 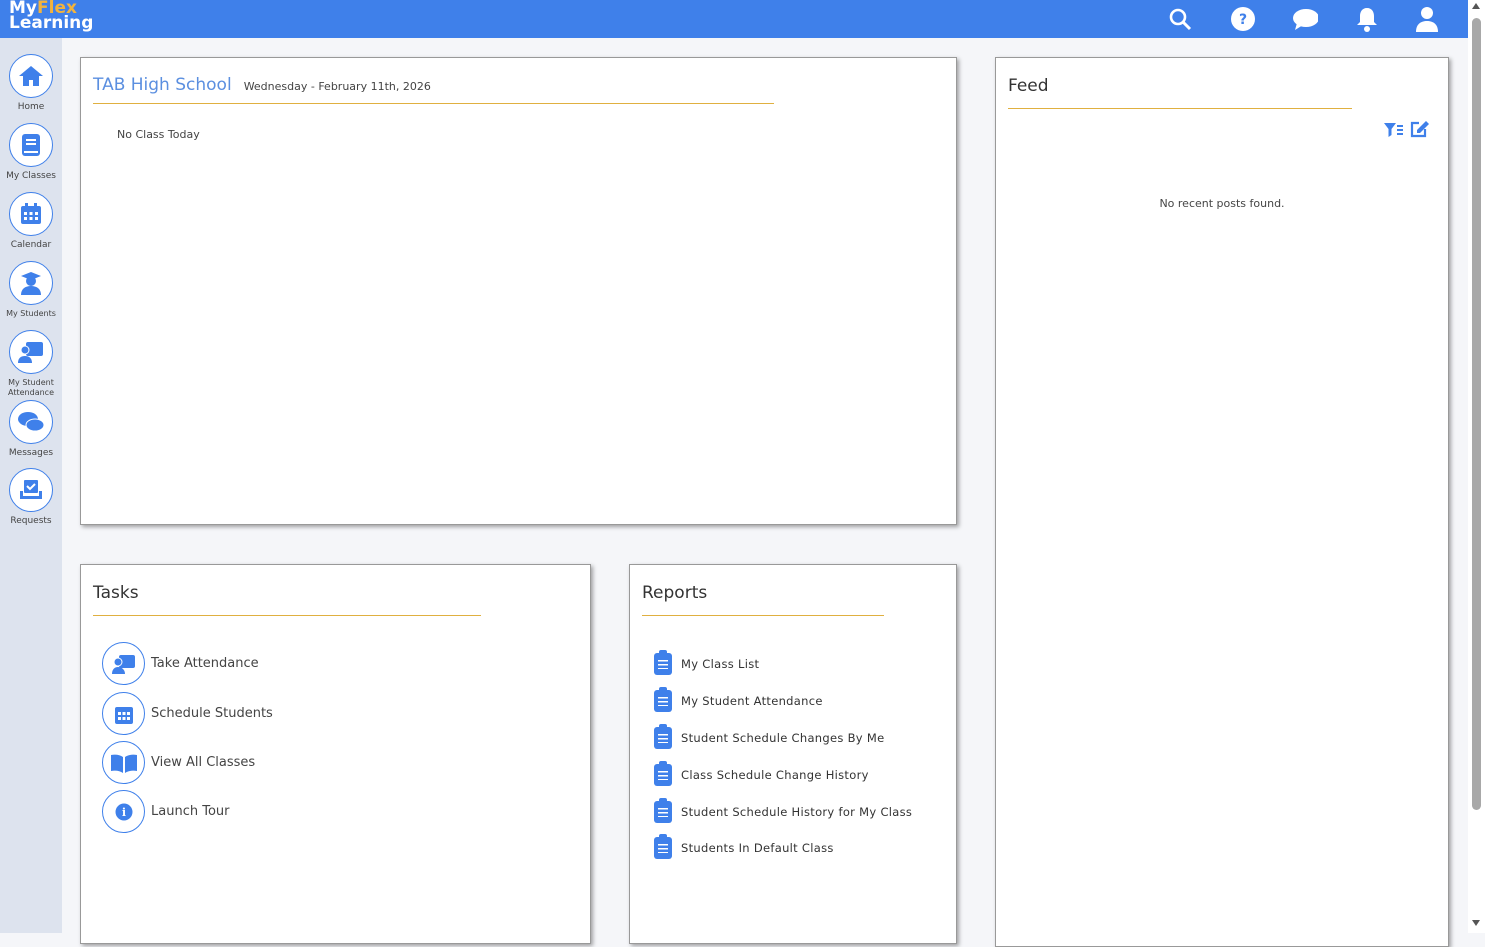 I want to click on sidebar-item-label: Requests, so click(x=31, y=521).